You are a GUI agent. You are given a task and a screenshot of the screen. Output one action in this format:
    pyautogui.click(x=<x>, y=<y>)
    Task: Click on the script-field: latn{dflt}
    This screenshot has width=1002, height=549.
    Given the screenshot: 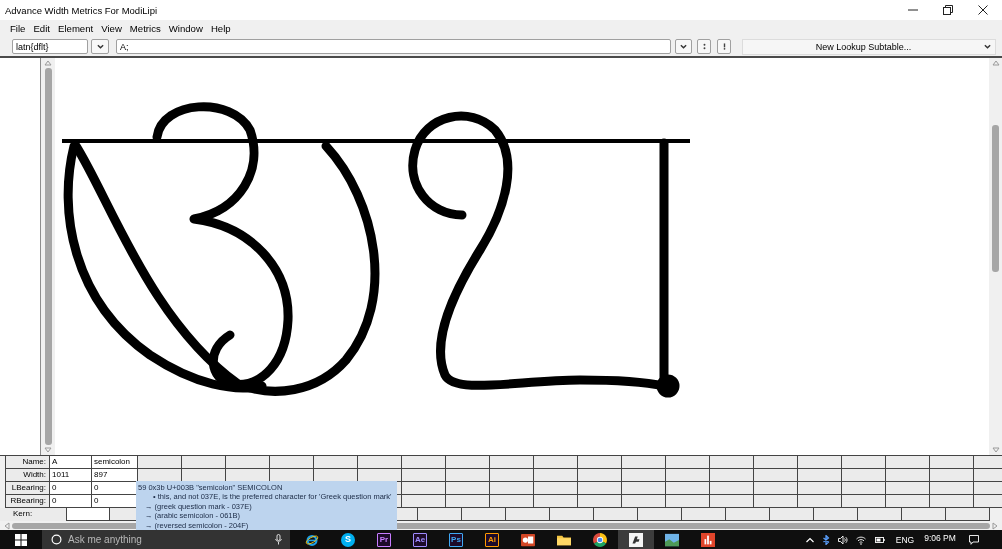 What is the action you would take?
    pyautogui.click(x=50, y=46)
    